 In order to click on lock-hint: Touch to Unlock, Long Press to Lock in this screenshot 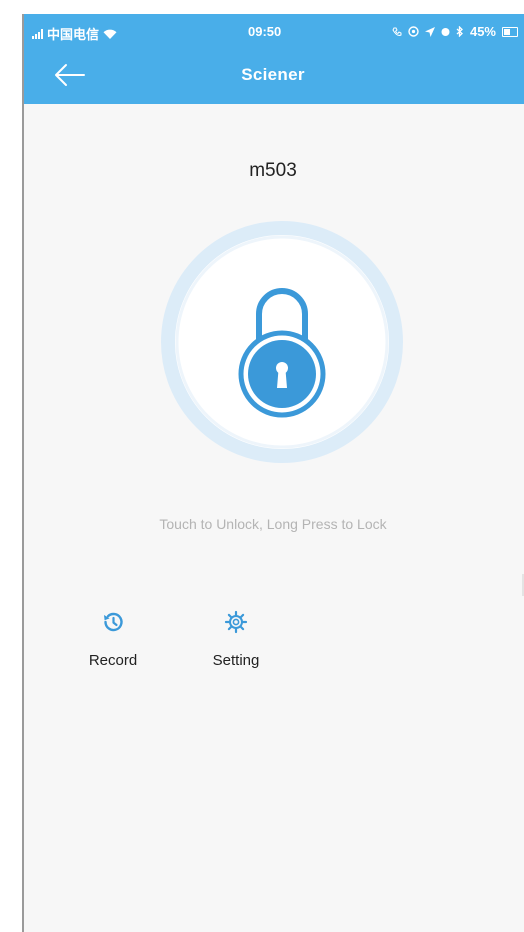, I will do `click(273, 524)`.